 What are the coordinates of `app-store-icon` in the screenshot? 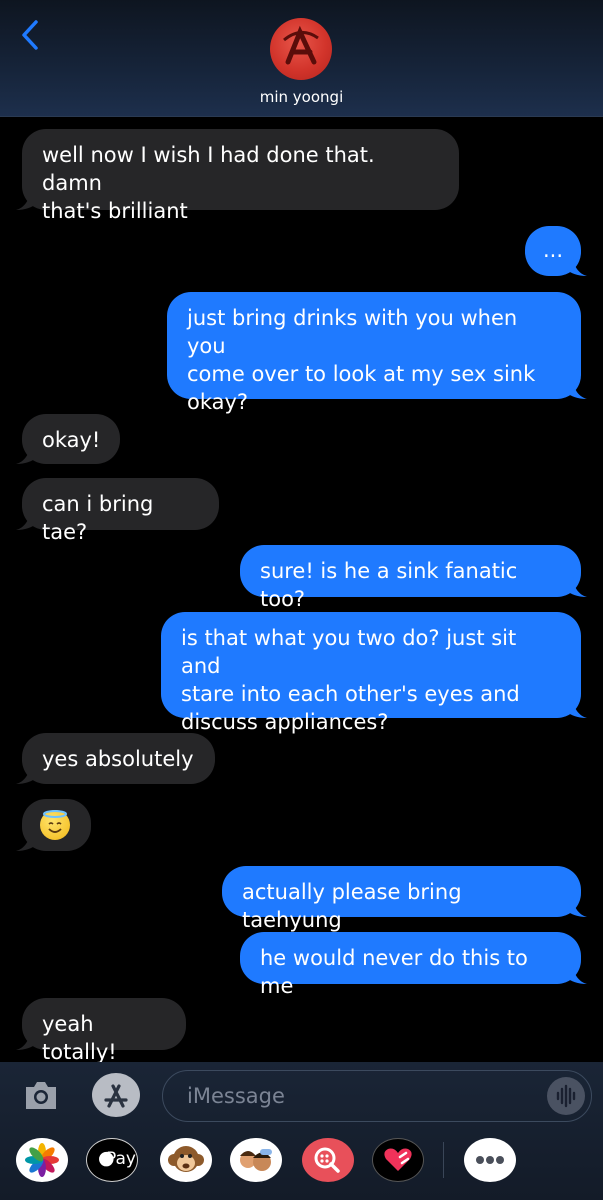 It's located at (116, 1096).